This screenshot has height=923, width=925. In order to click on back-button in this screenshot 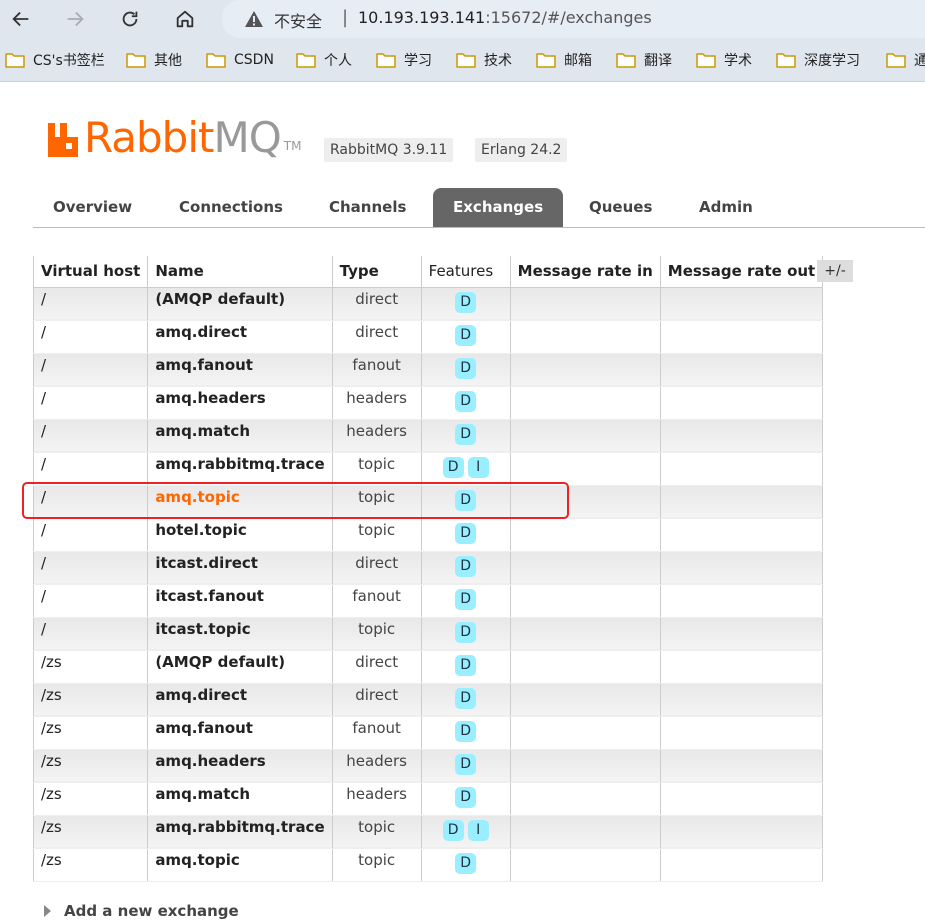, I will do `click(21, 19)`.